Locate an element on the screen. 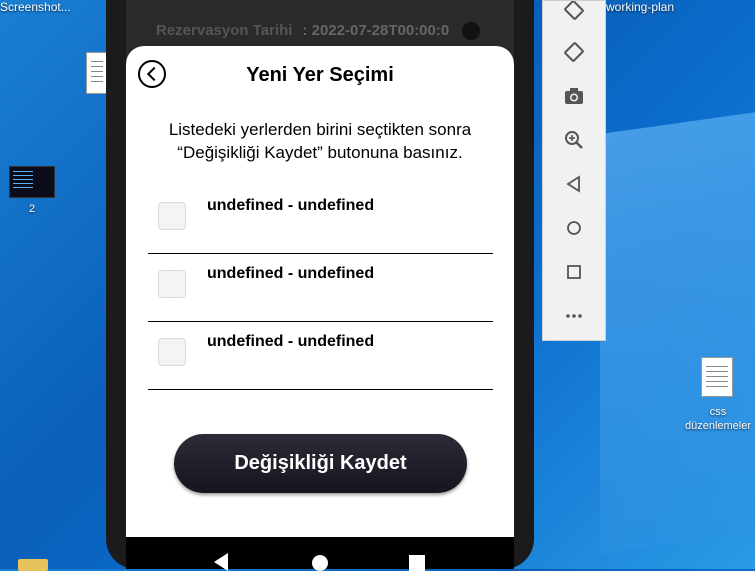 This screenshot has height=571, width=755. text-file-icon is located at coordinates (717, 377).